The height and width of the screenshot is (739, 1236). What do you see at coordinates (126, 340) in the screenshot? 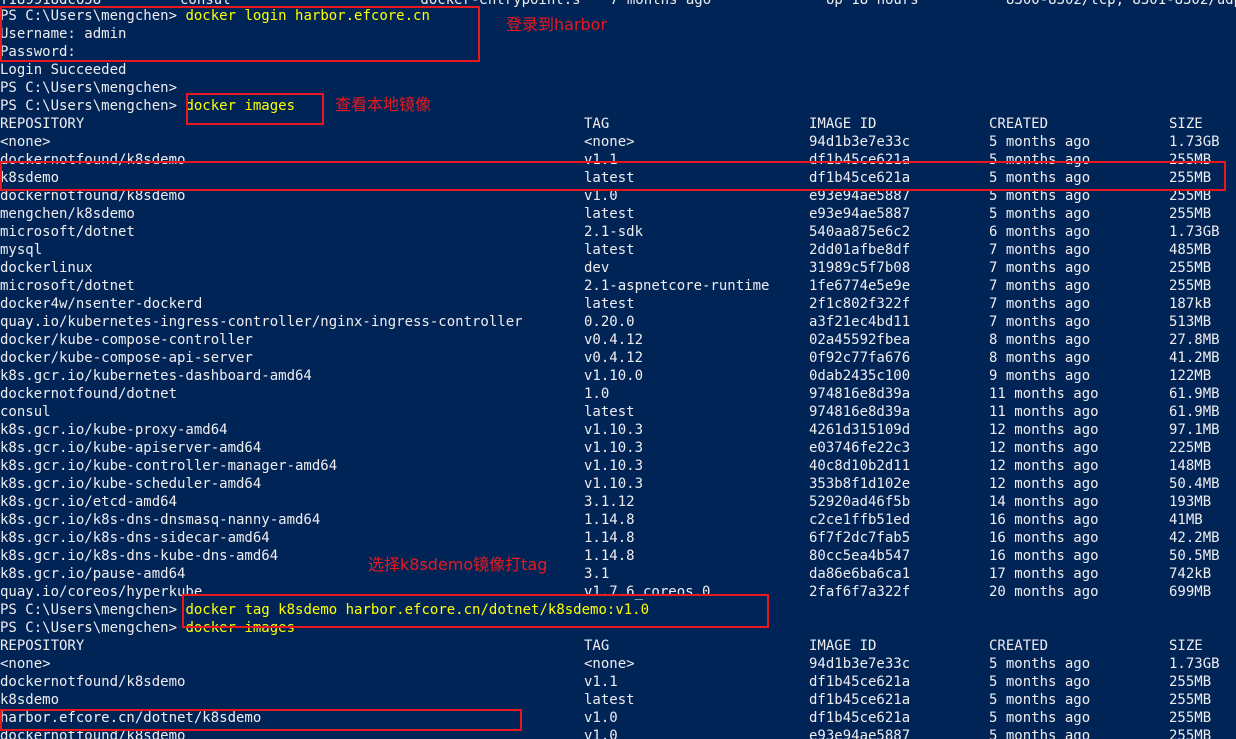
I see `cell-repo: docker/kube-compose-controller` at bounding box center [126, 340].